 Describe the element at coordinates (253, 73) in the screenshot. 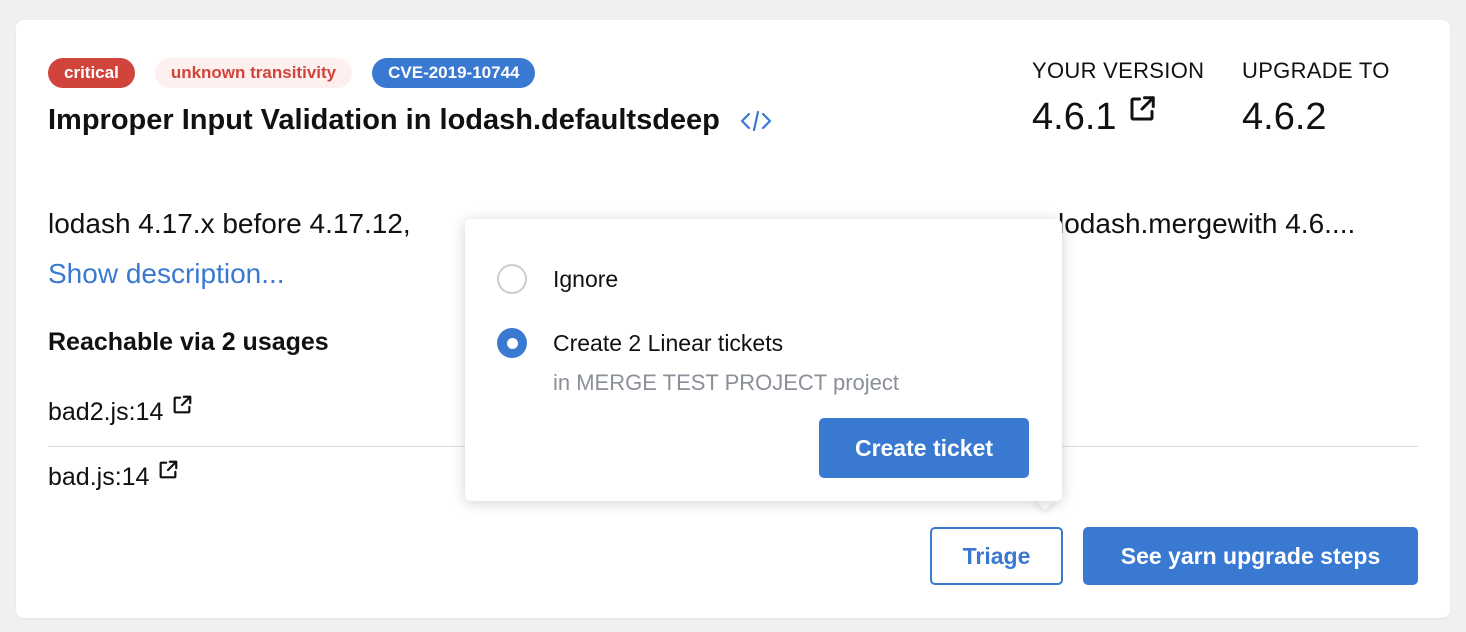

I see `transitivity-badge: unknown transitivity` at that location.